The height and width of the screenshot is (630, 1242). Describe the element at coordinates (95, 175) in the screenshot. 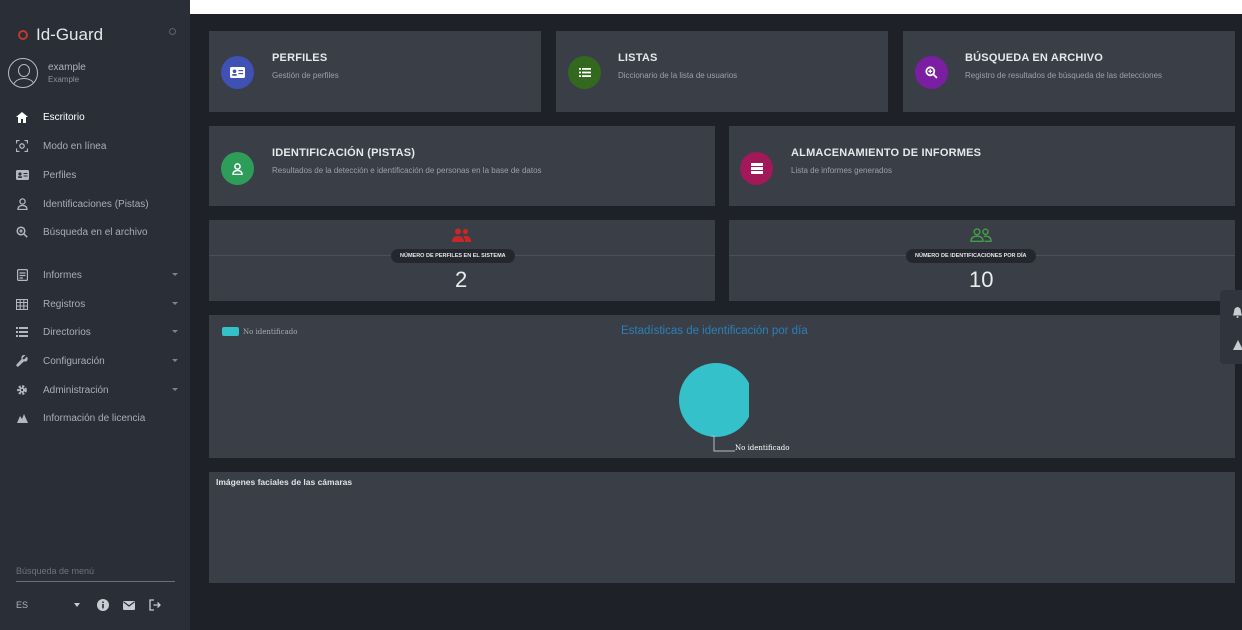

I see `sidebar-item-perfiles: Perfiles` at that location.